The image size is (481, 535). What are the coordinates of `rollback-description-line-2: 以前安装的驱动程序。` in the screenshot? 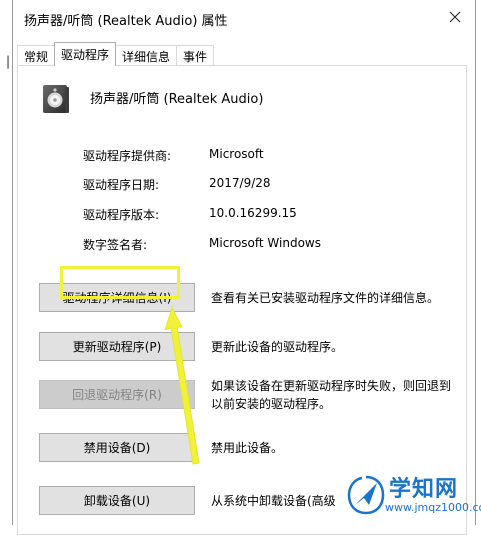 It's located at (271, 404).